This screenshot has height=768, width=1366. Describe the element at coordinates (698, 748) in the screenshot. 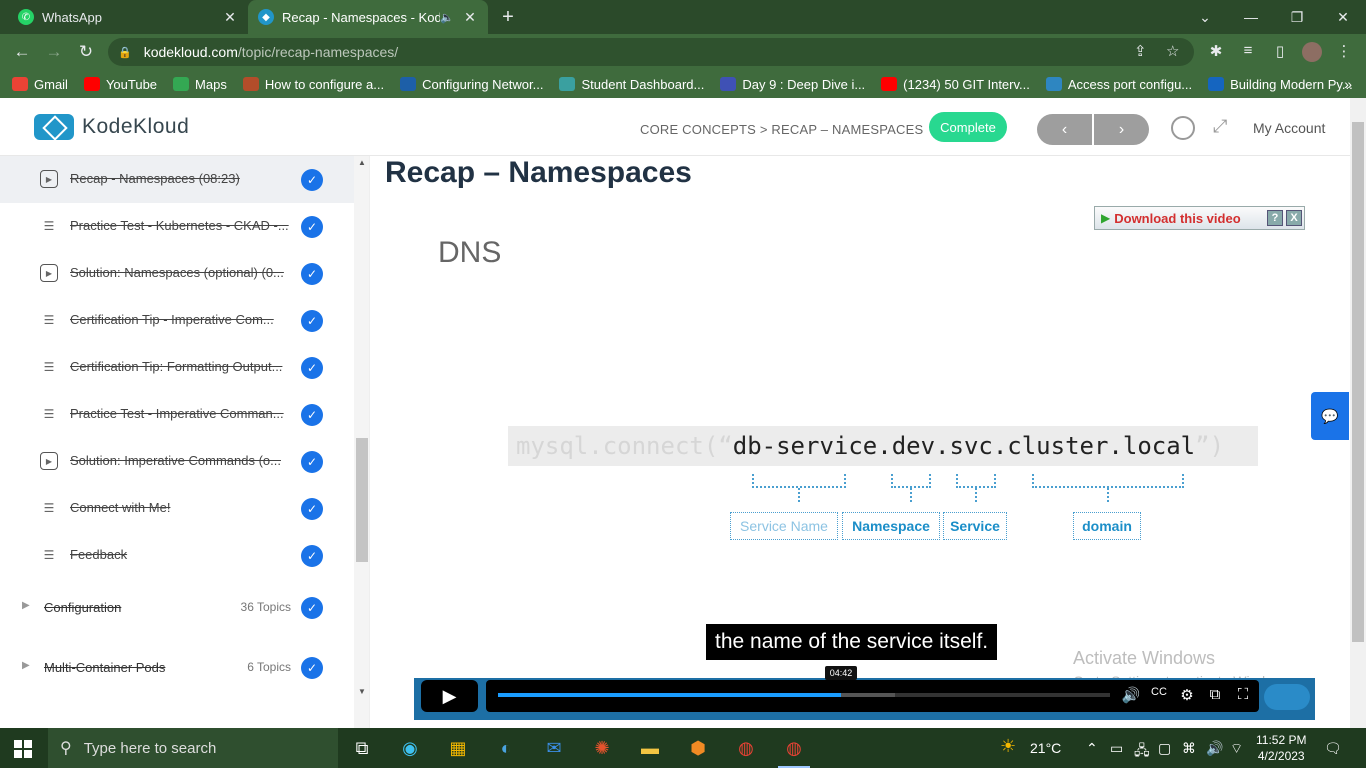

I see `office-icon: ⬢` at that location.